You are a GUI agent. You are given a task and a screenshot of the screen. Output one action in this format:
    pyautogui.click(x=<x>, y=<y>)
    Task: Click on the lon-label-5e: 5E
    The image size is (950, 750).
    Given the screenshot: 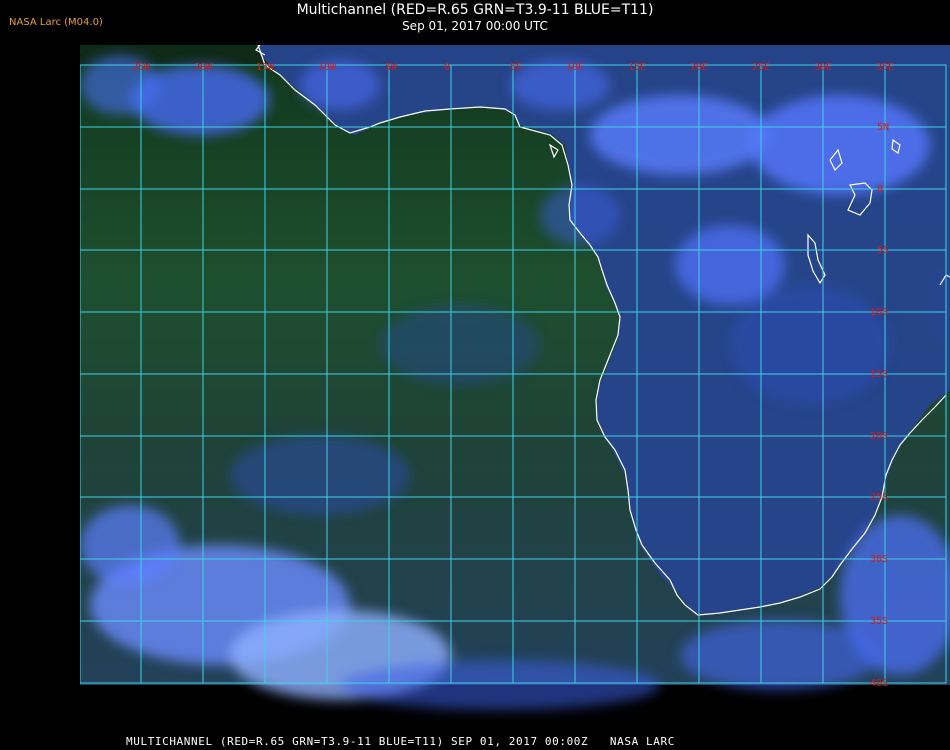 What is the action you would take?
    pyautogui.click(x=516, y=67)
    